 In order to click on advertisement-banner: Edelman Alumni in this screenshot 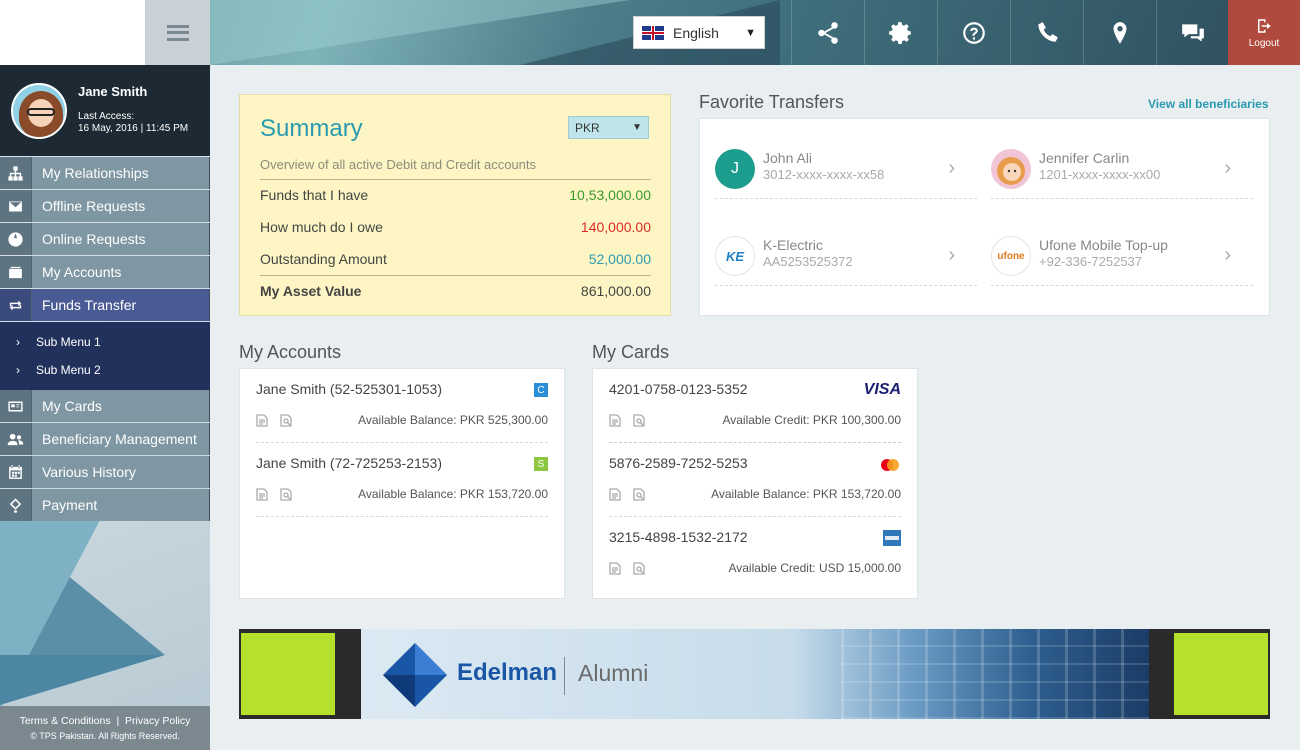, I will do `click(754, 674)`.